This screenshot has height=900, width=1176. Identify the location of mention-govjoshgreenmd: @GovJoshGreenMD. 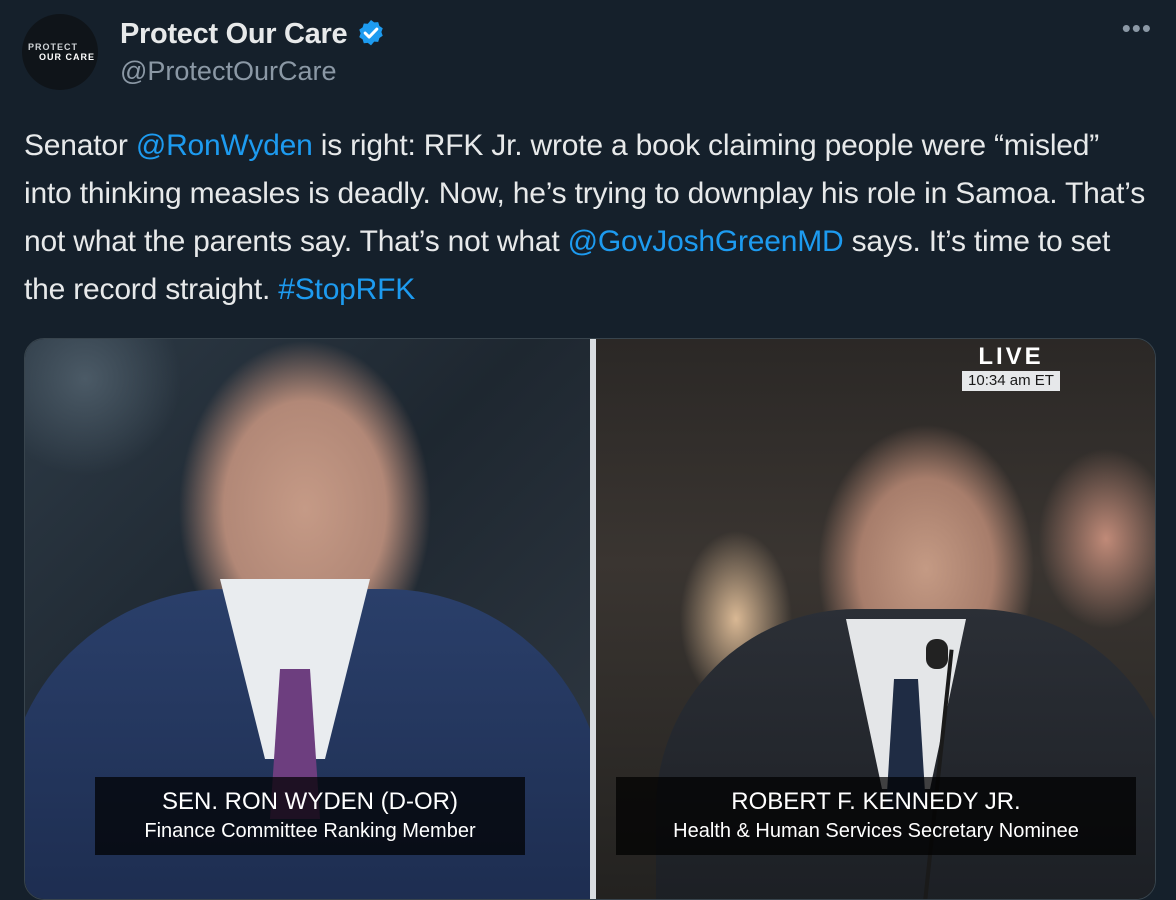
(706, 241).